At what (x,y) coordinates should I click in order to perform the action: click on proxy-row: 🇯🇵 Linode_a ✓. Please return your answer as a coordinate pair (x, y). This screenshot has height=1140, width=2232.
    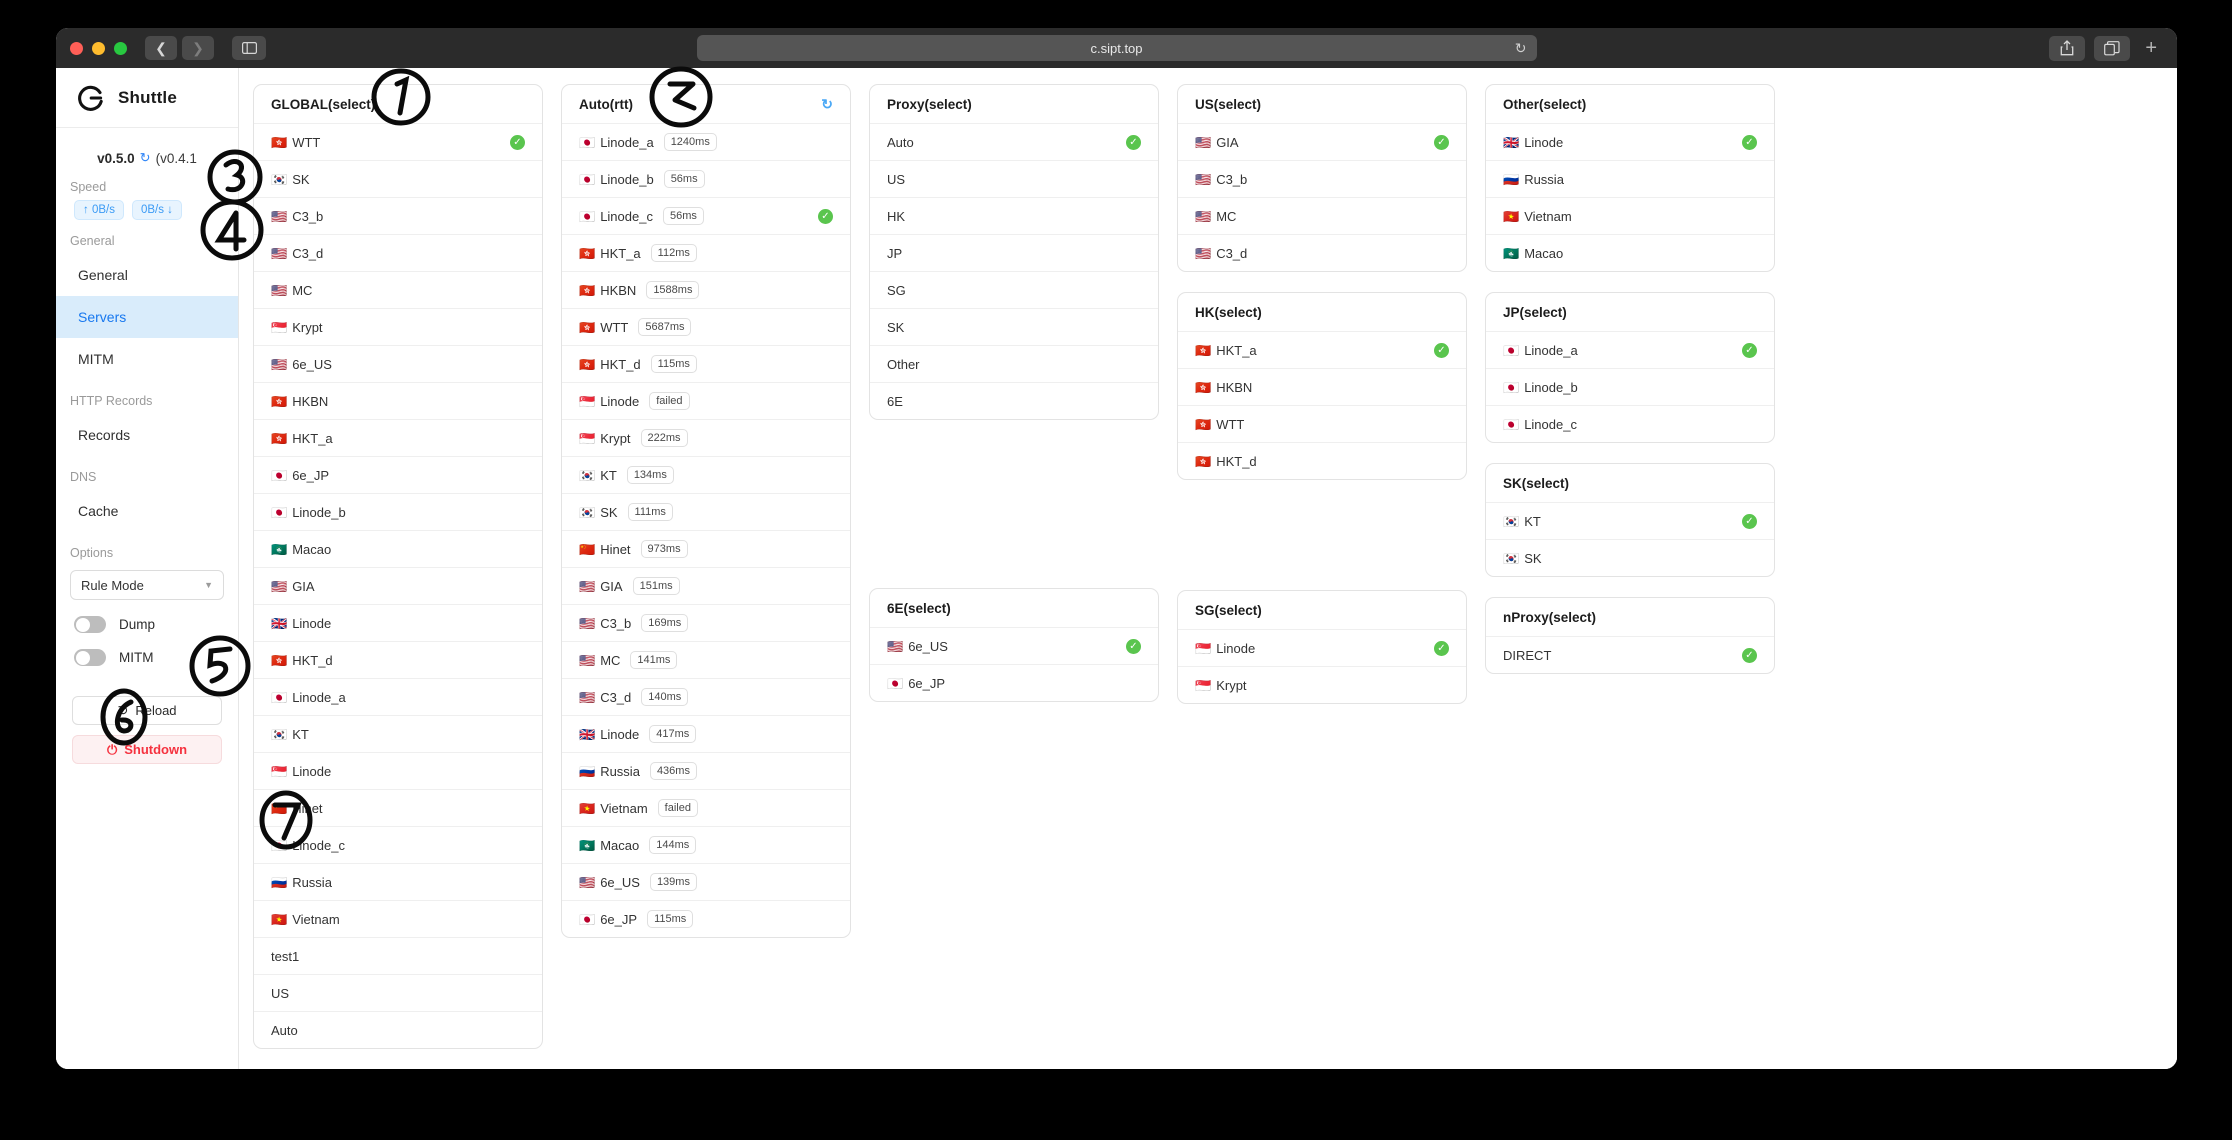
    Looking at the image, I should click on (1630, 349).